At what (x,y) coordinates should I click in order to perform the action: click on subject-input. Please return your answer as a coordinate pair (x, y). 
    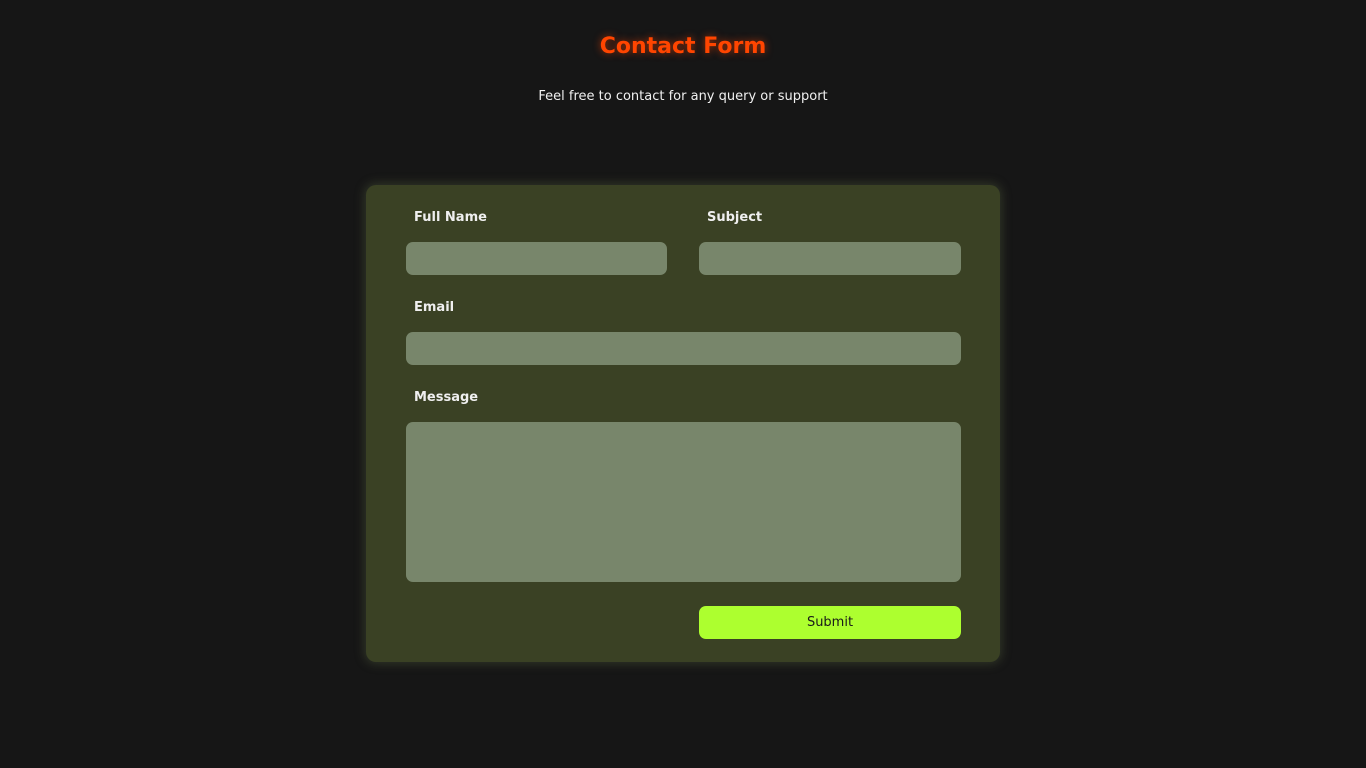
    Looking at the image, I should click on (830, 258).